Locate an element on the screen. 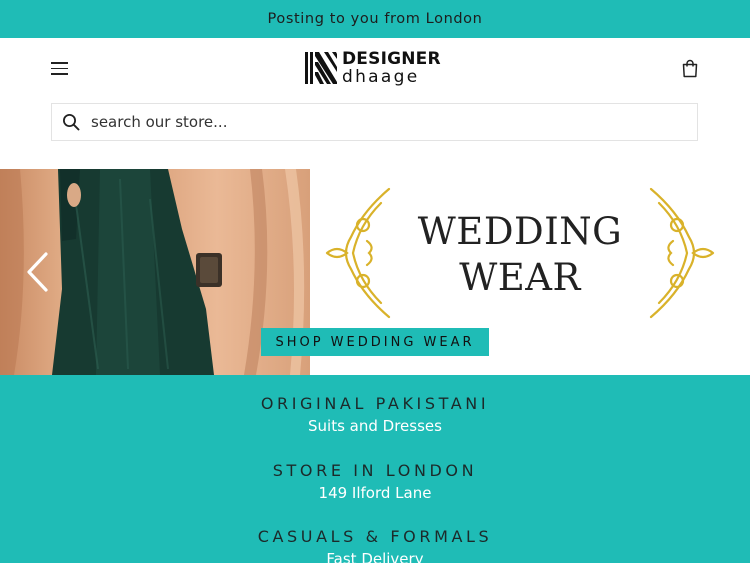 This screenshot has height=563, width=750. search-icon is located at coordinates (71, 122).